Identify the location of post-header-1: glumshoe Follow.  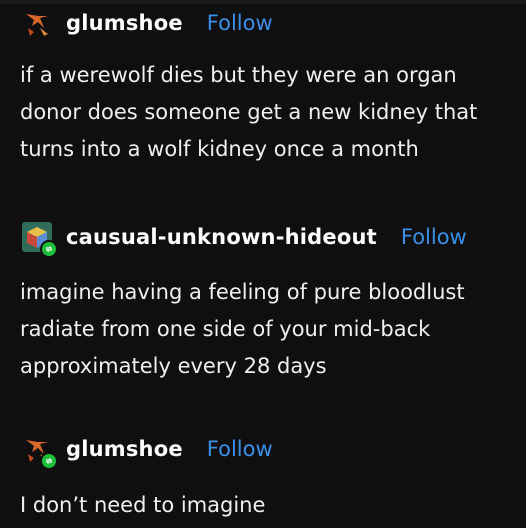
(147, 23).